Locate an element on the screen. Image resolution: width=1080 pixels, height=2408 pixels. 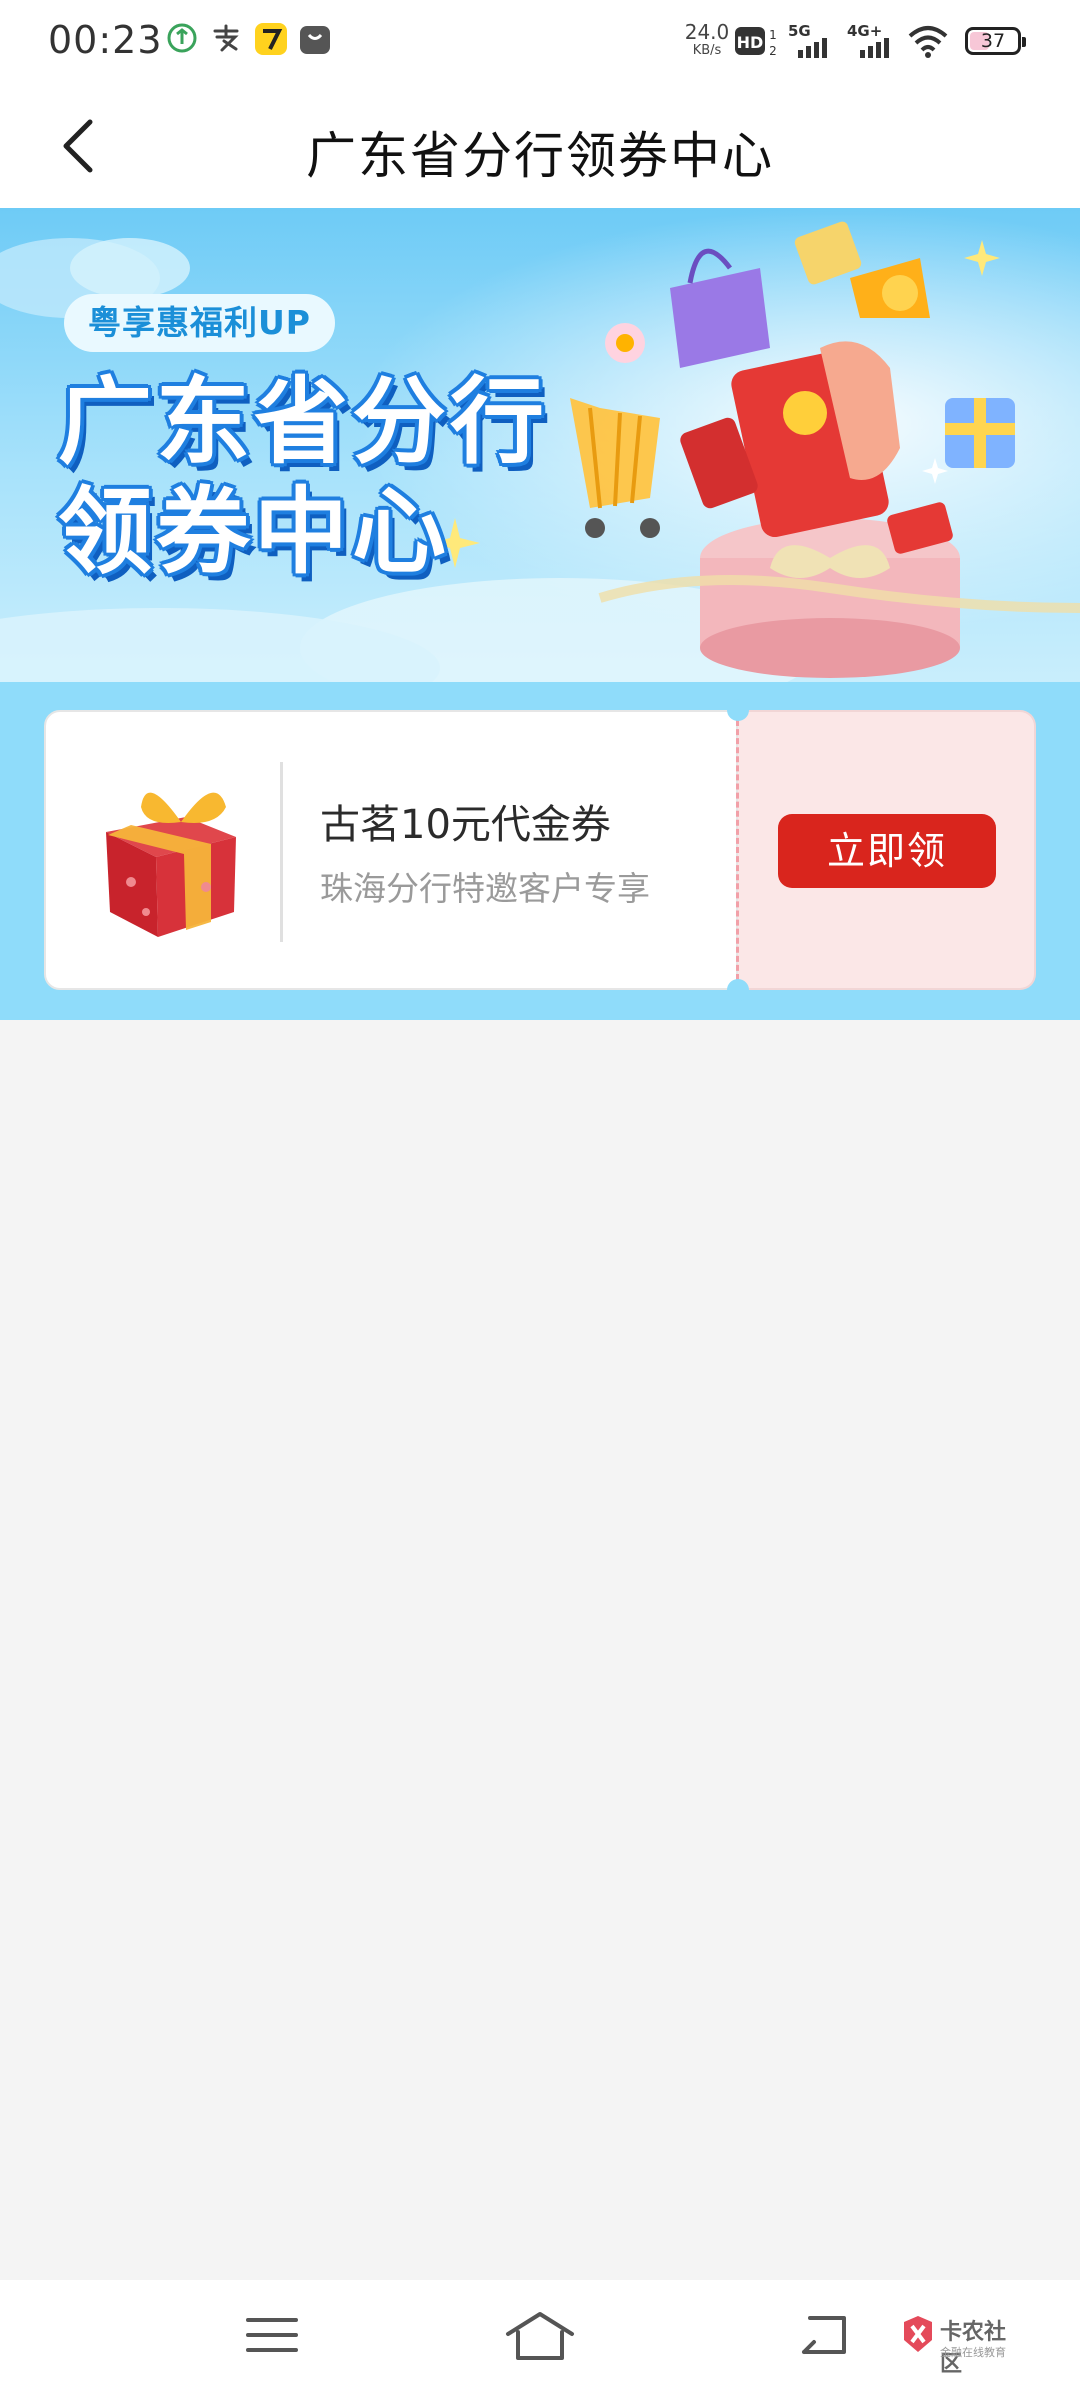
gift-box-icon is located at coordinates (171, 864).